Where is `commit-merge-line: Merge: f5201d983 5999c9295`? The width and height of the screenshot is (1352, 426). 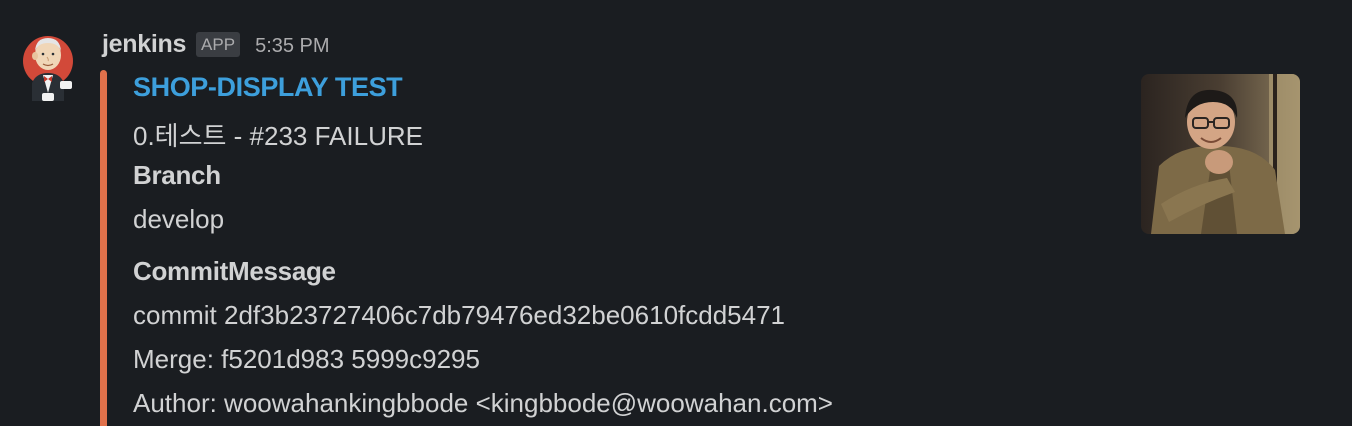 commit-merge-line: Merge: f5201d983 5999c9295 is located at coordinates (306, 359).